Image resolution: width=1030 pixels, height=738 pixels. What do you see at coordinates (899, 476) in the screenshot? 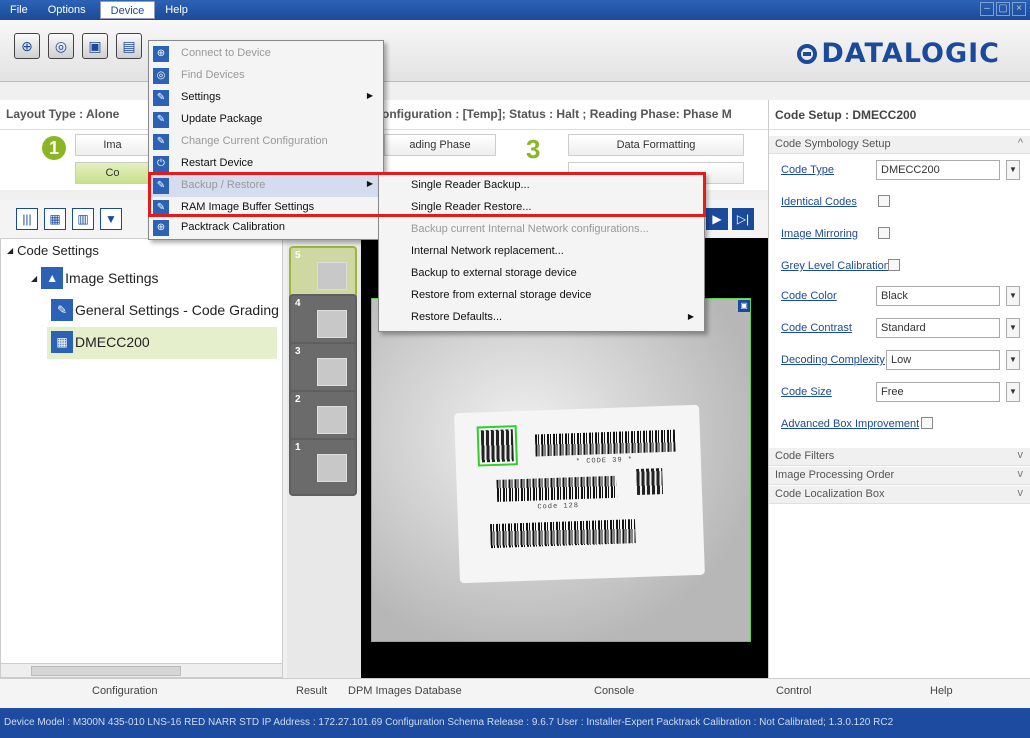
I see `section-image-processing: Image Processing Order v` at bounding box center [899, 476].